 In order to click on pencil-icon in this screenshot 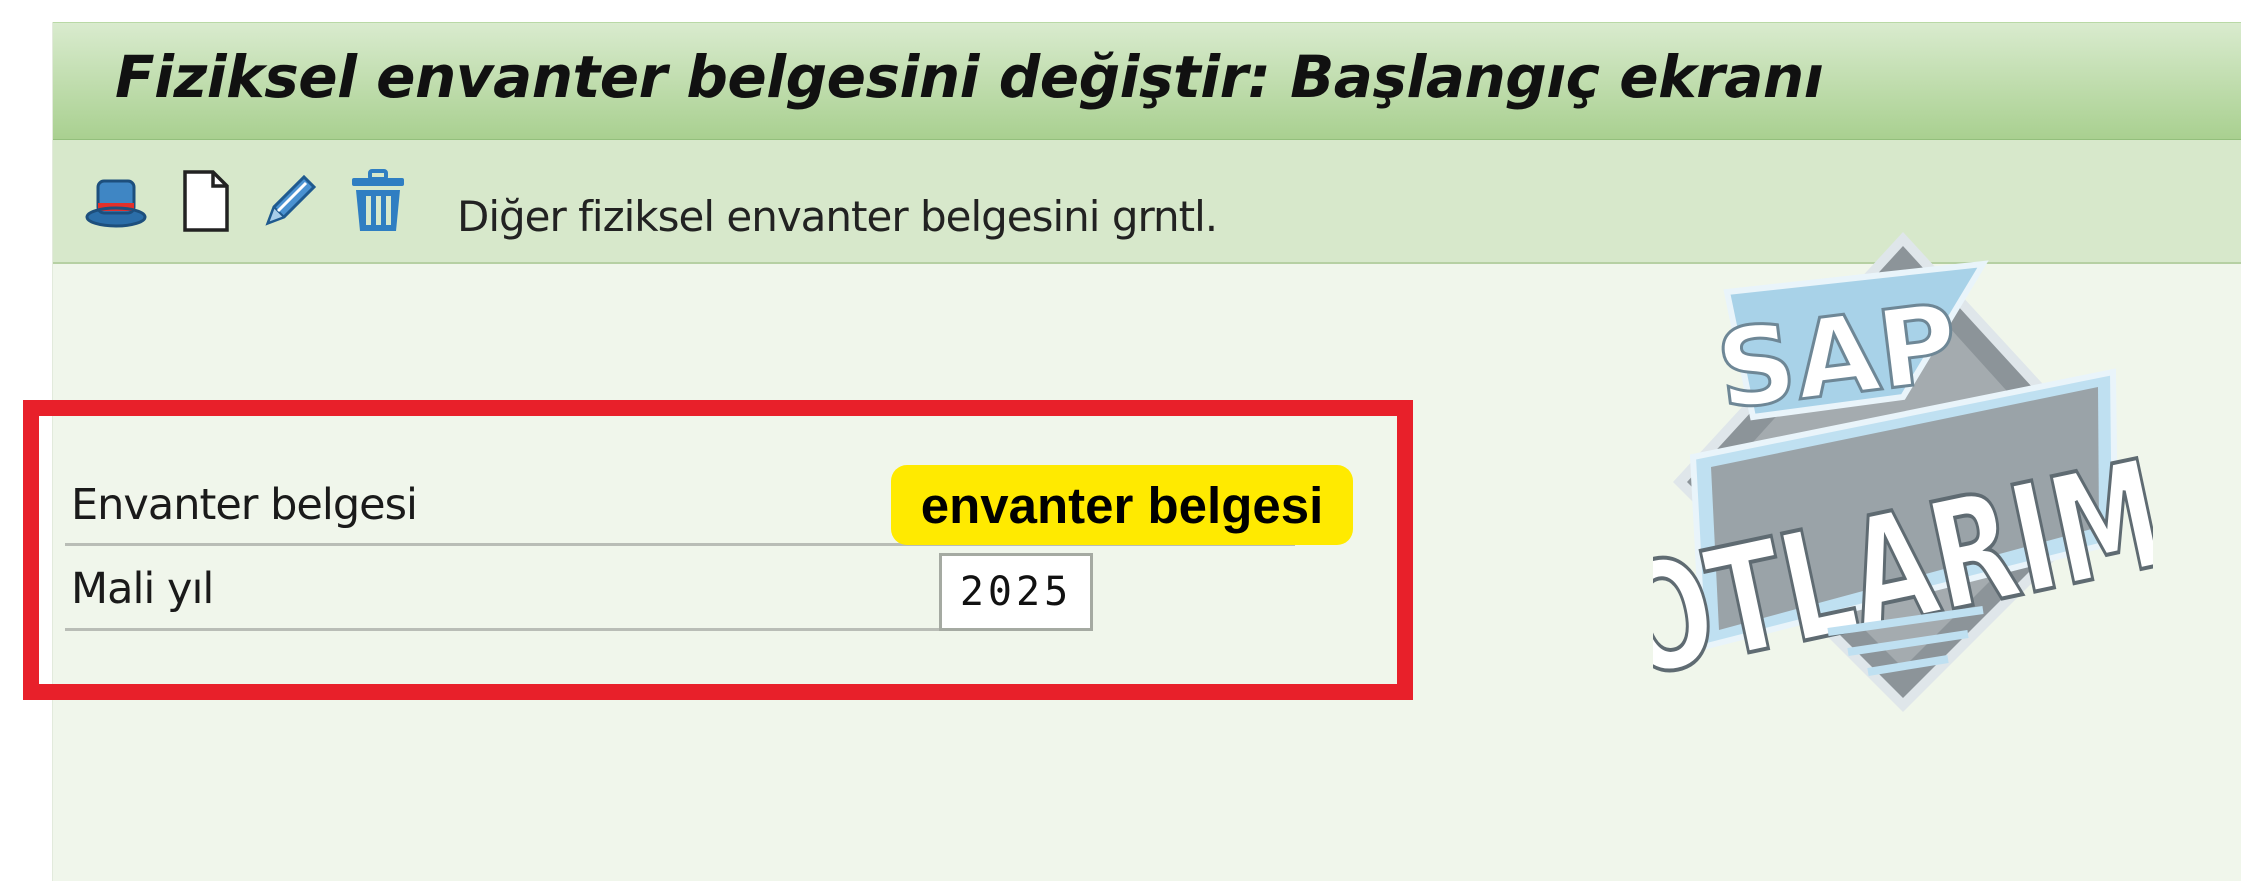, I will do `click(291, 200)`.